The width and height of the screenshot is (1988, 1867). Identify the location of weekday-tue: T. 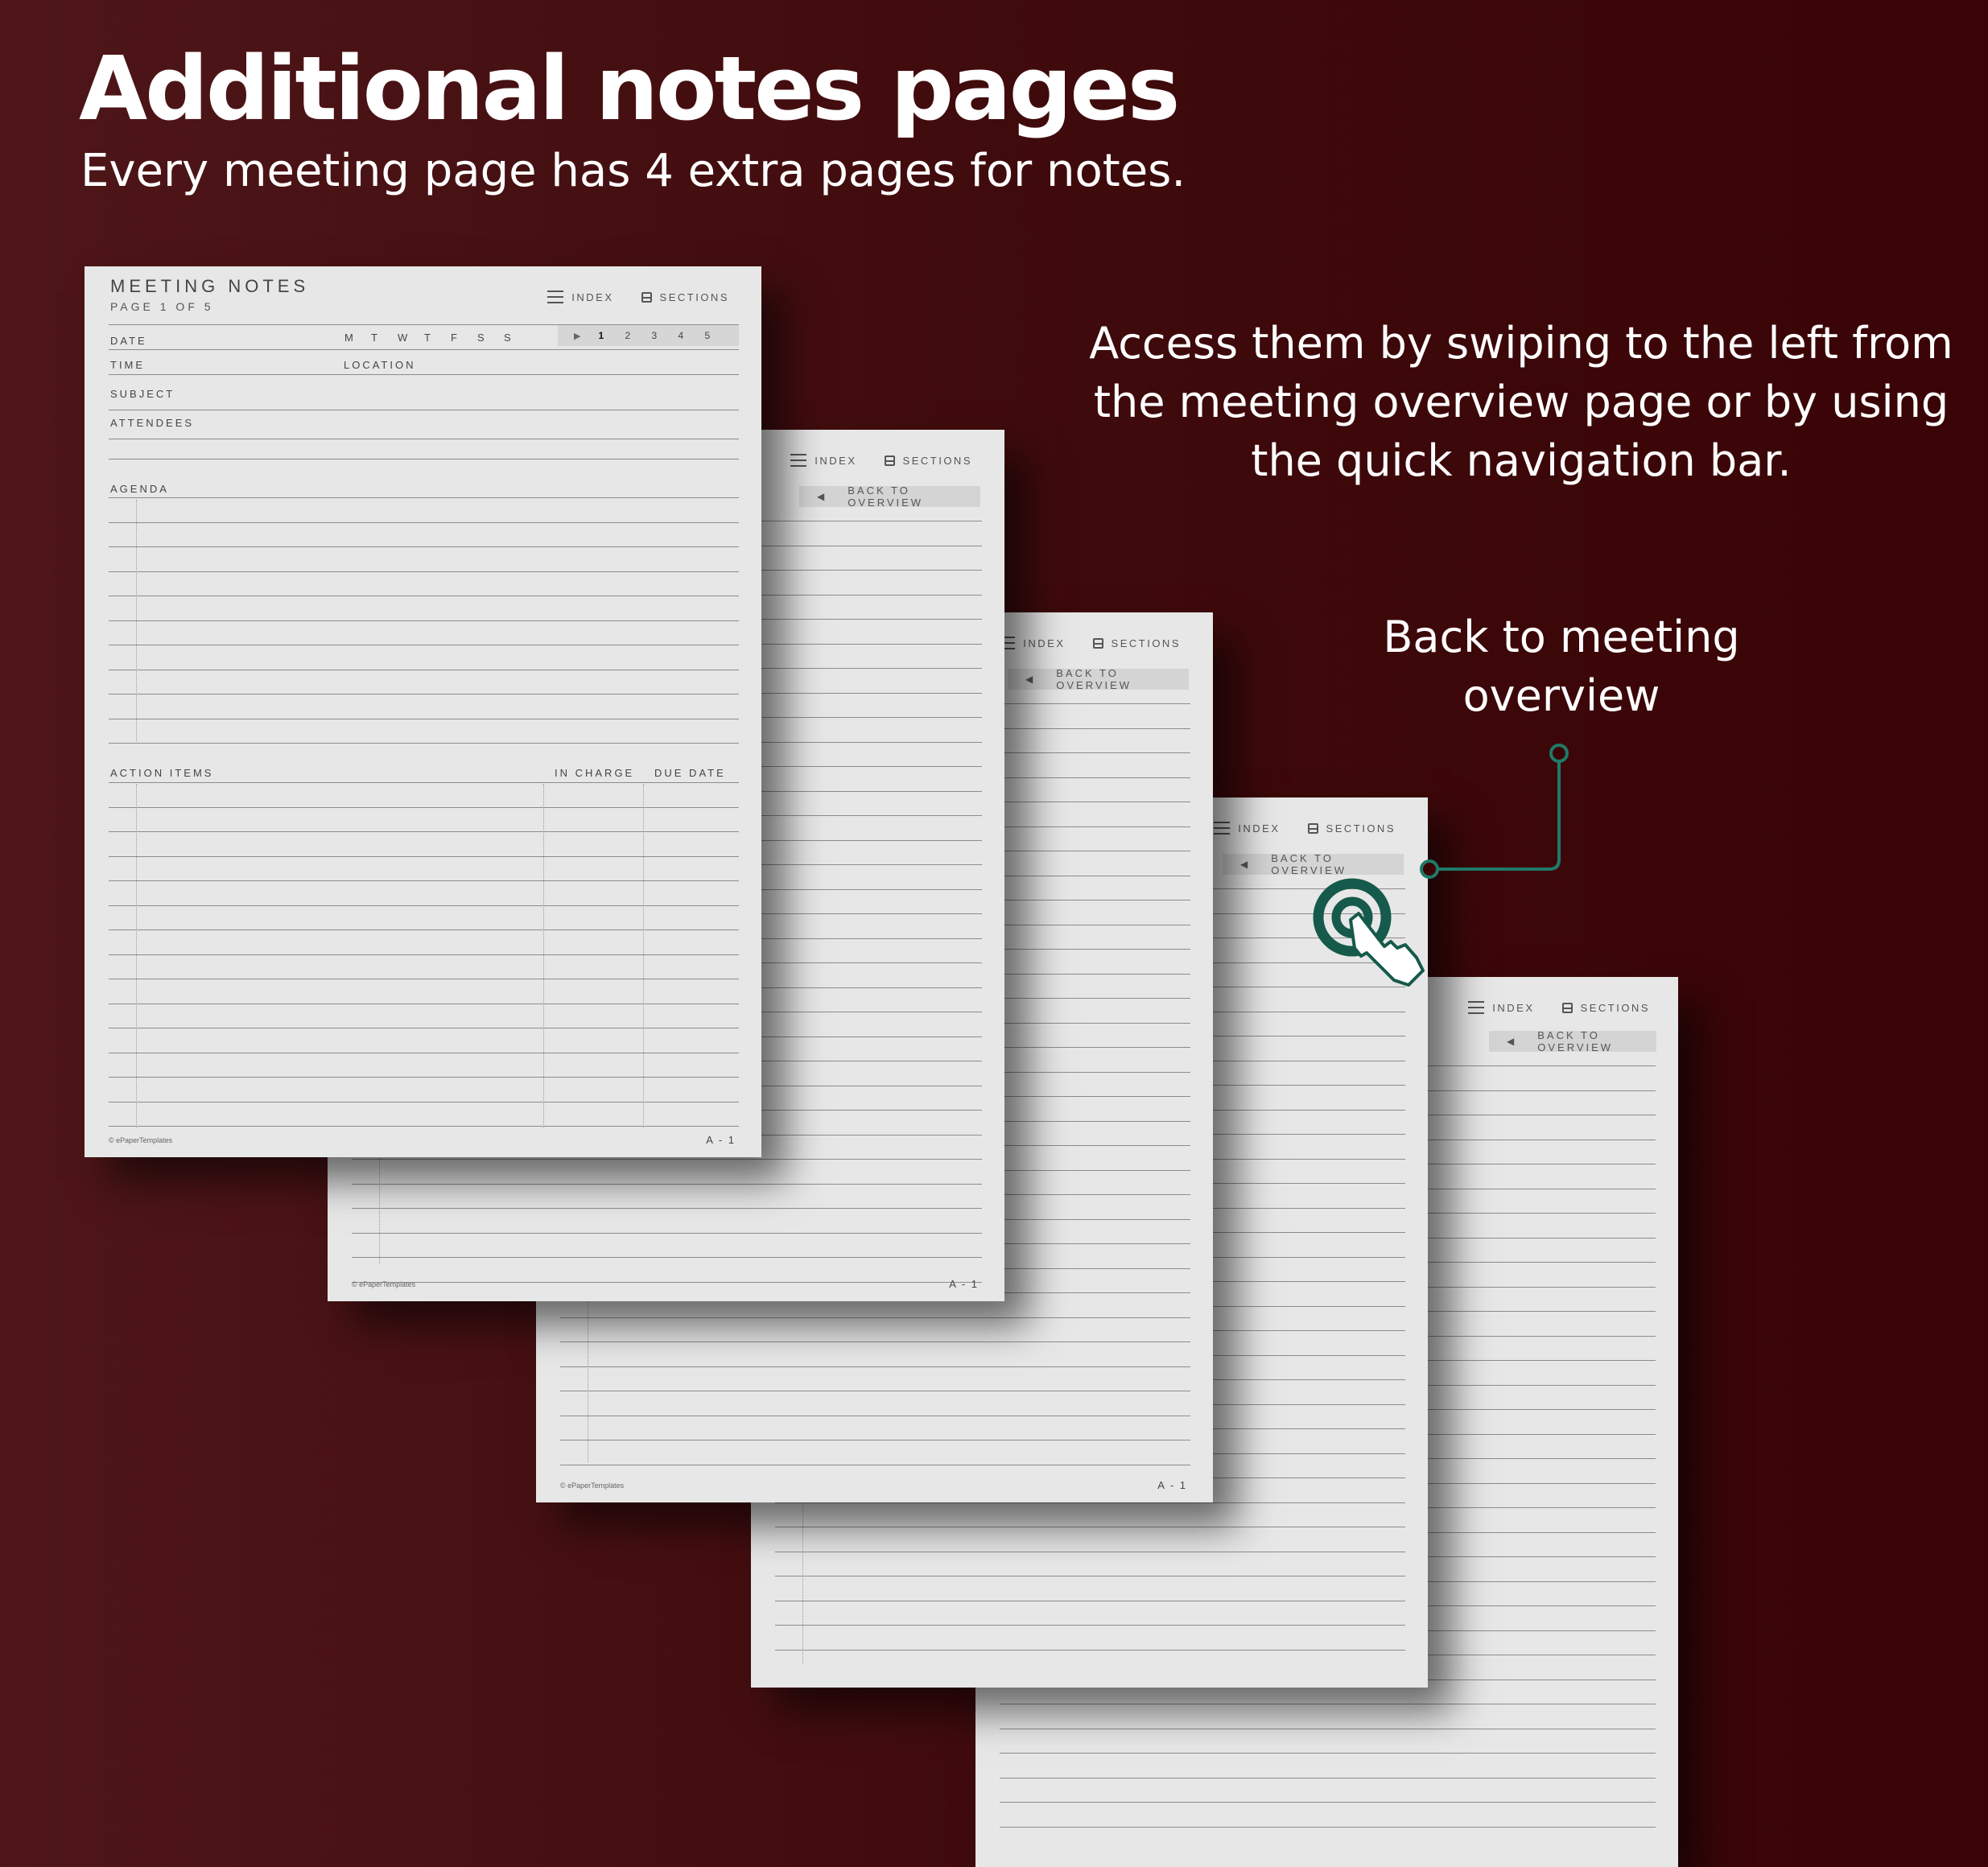
(384, 338).